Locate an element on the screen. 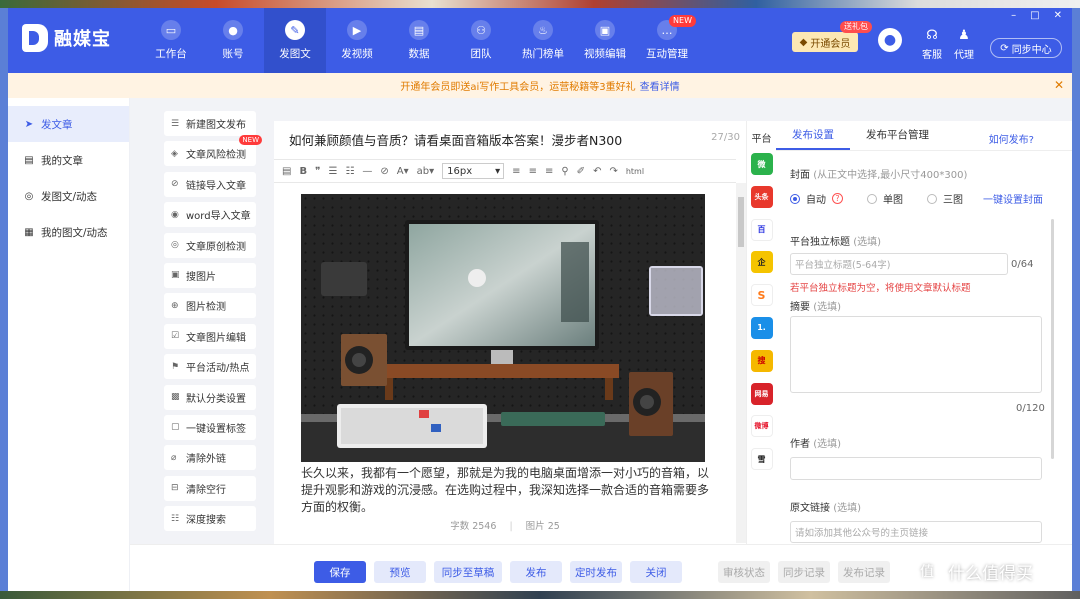  set-cover-link: 一键设置封面 is located at coordinates (1013, 198).